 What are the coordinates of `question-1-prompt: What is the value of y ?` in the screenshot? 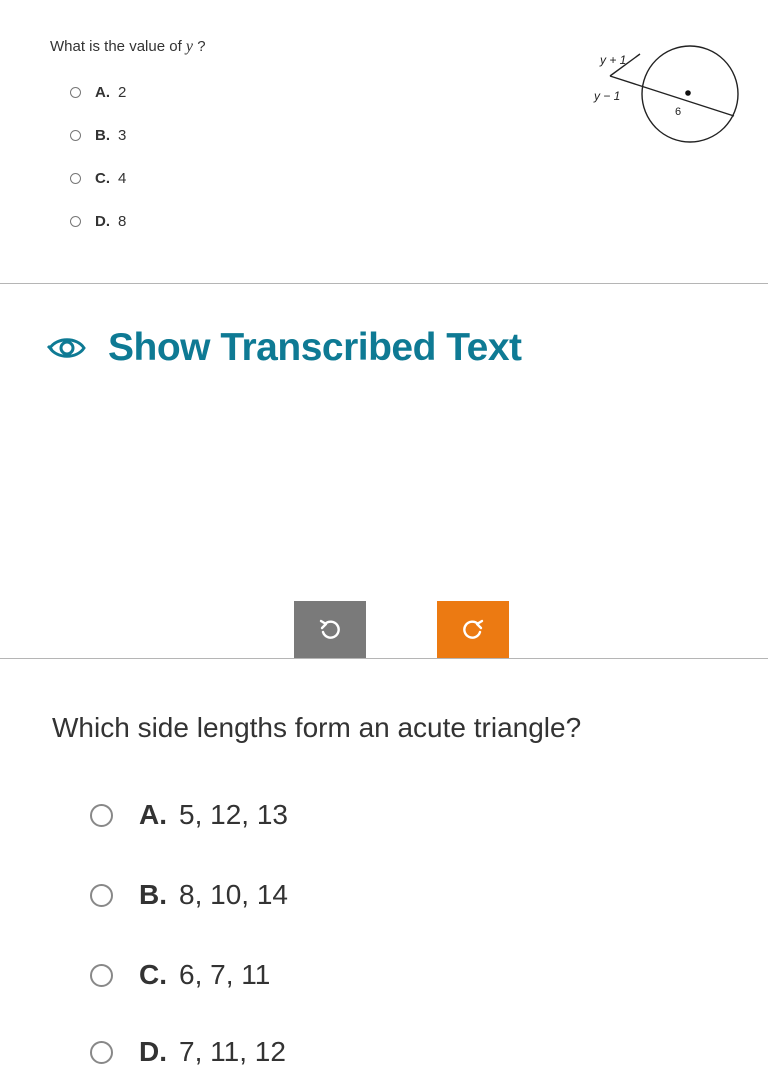 It's located at (128, 47).